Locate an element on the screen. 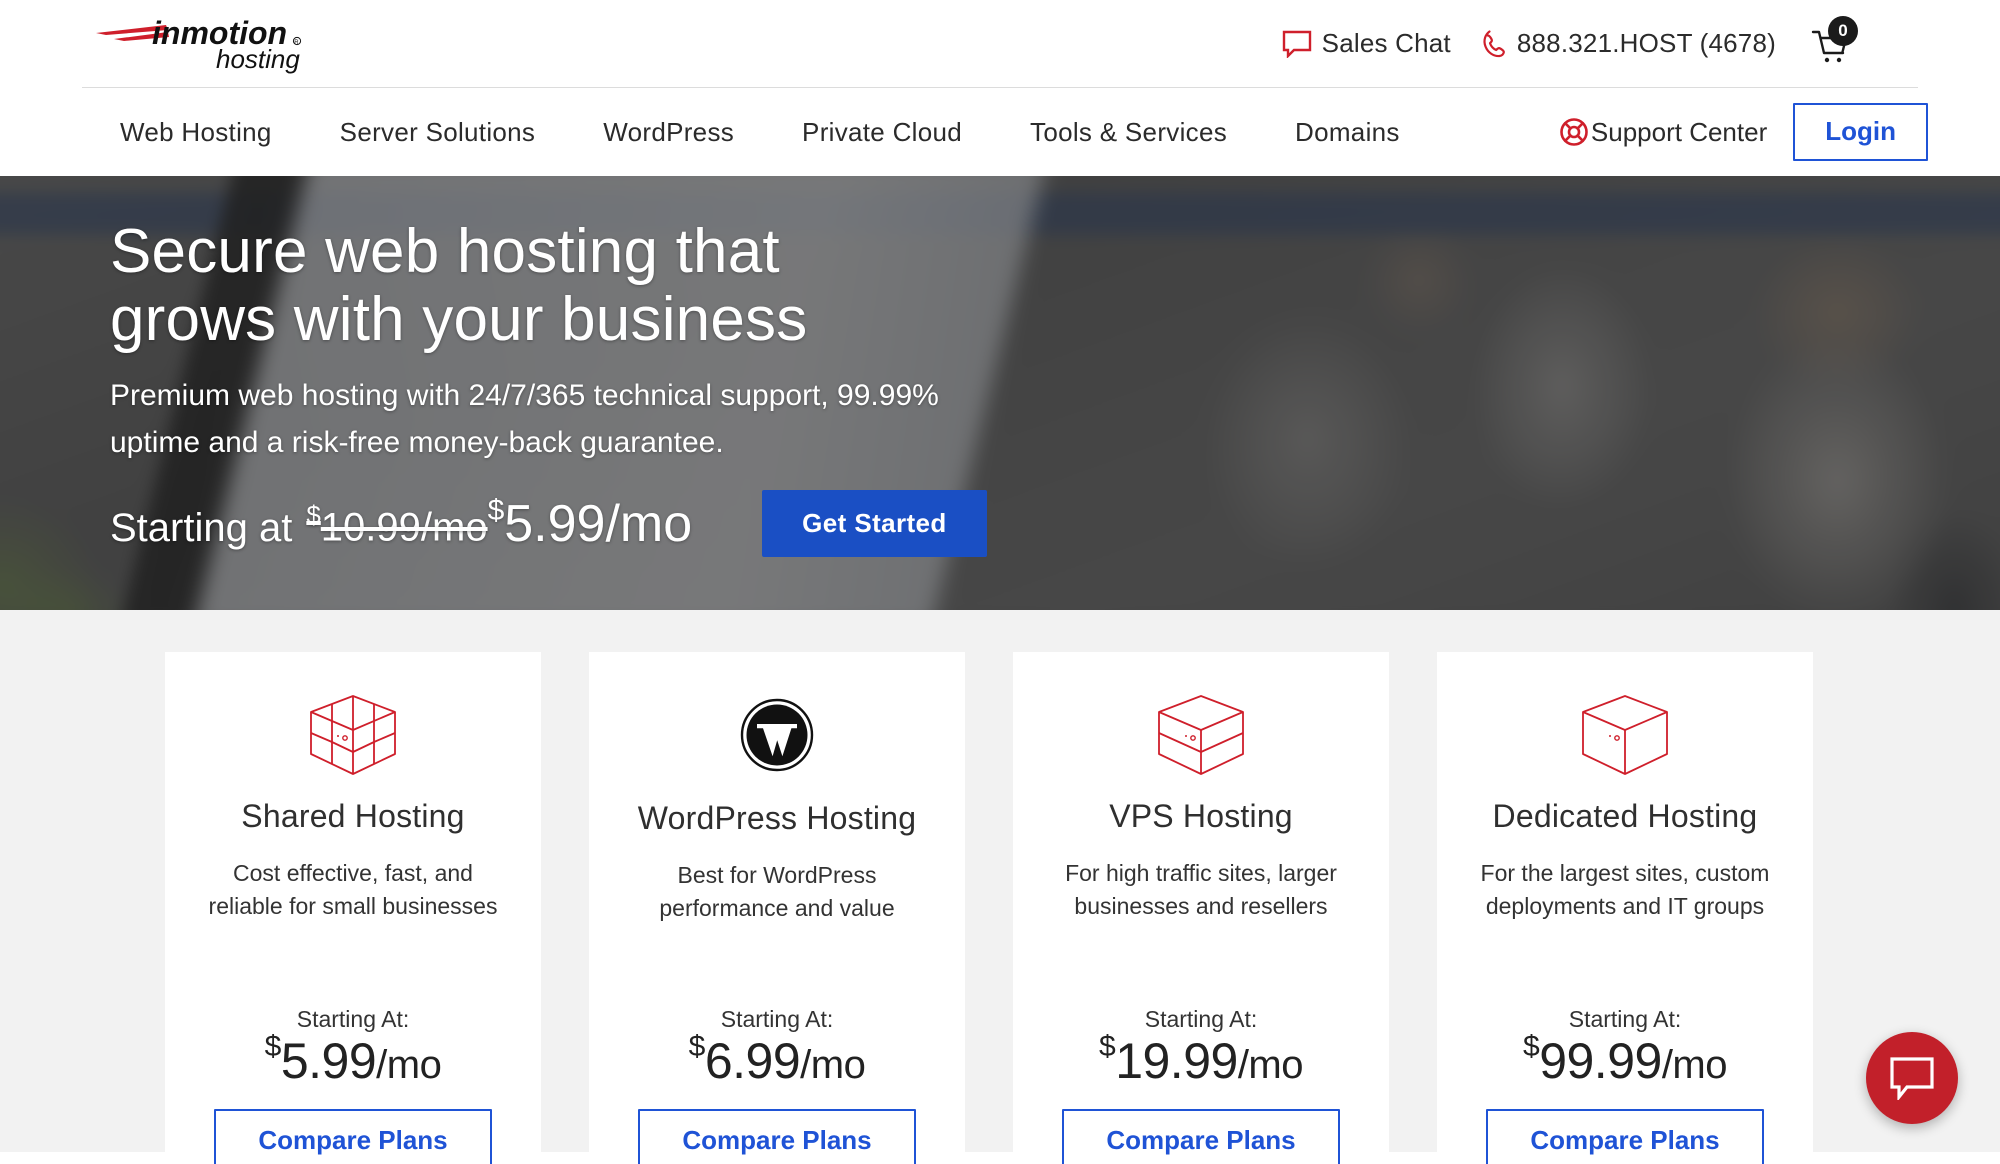 This screenshot has height=1164, width=2000. rubiks-cube-icon is located at coordinates (353, 735).